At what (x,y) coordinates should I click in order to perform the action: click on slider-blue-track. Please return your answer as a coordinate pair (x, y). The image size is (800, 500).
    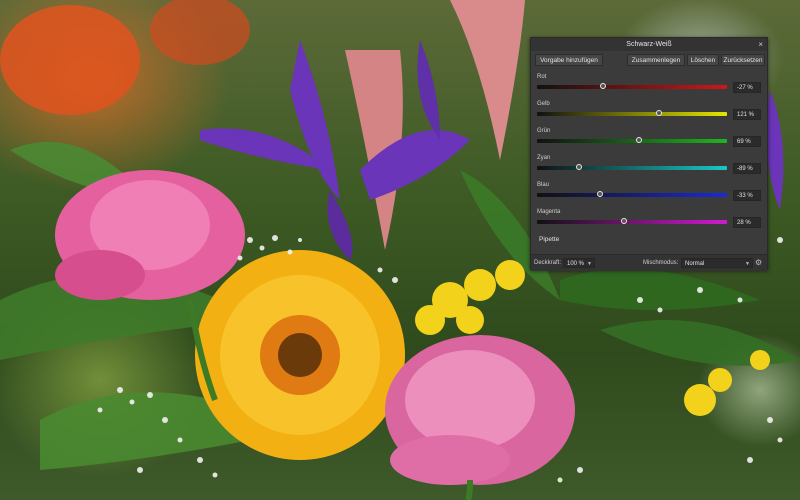
    Looking at the image, I should click on (632, 195).